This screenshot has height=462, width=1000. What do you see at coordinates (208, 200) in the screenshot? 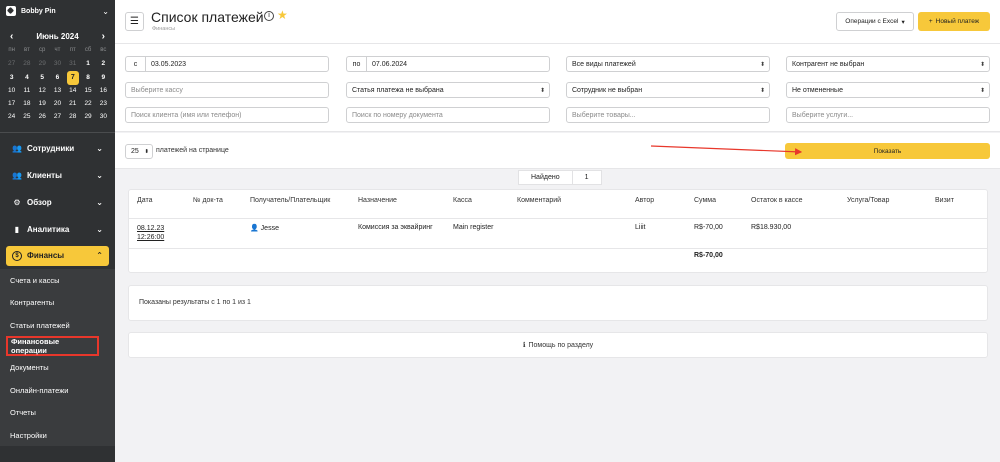
I see `column-header: № док-та` at bounding box center [208, 200].